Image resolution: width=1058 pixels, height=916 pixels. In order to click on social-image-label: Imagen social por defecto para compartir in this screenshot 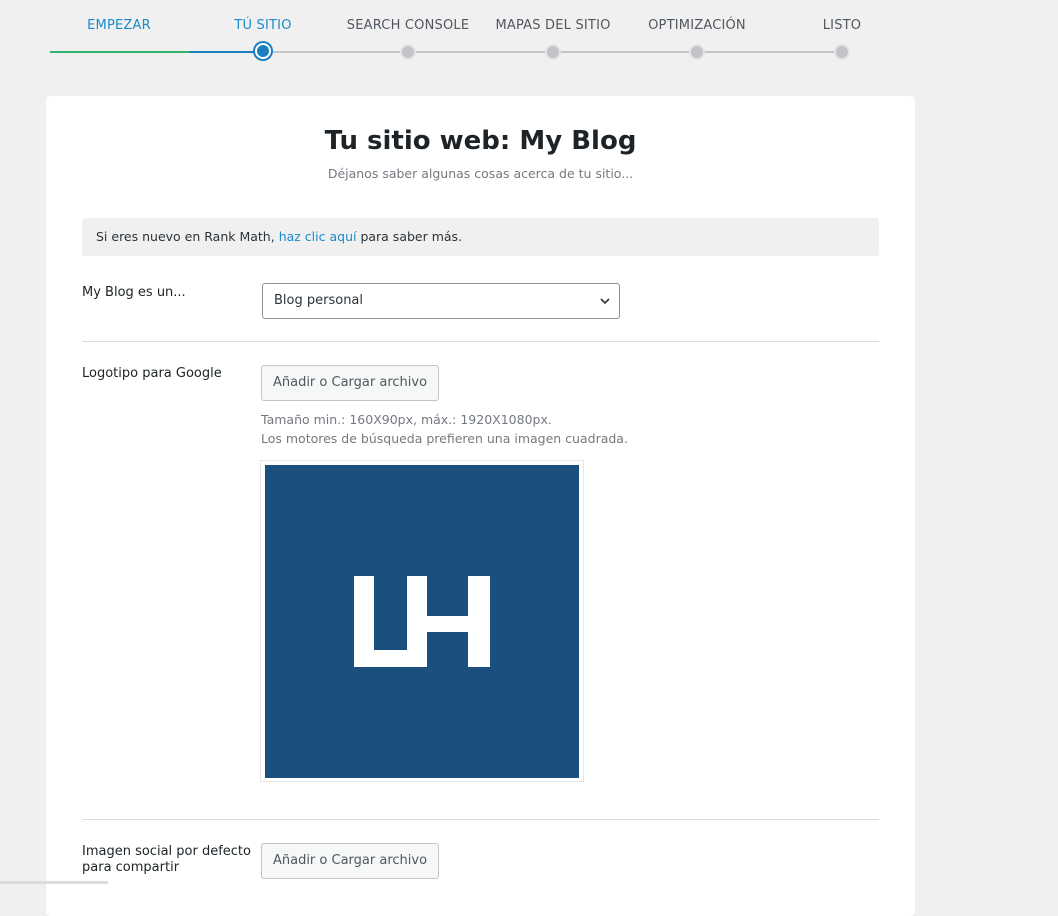, I will do `click(166, 860)`.